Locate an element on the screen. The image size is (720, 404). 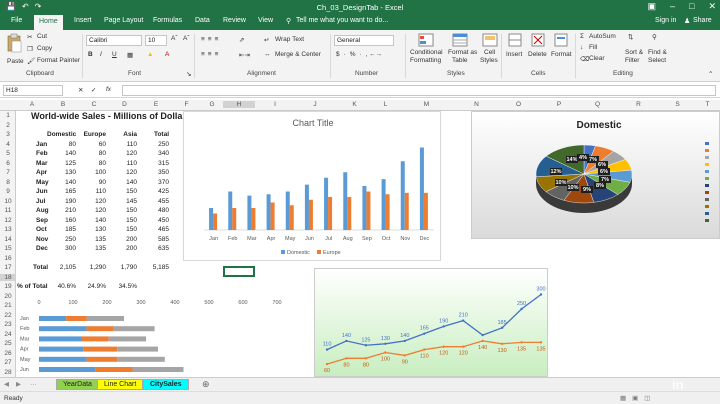
increase-font-icon: Aˆ is located at coordinates (174, 38).